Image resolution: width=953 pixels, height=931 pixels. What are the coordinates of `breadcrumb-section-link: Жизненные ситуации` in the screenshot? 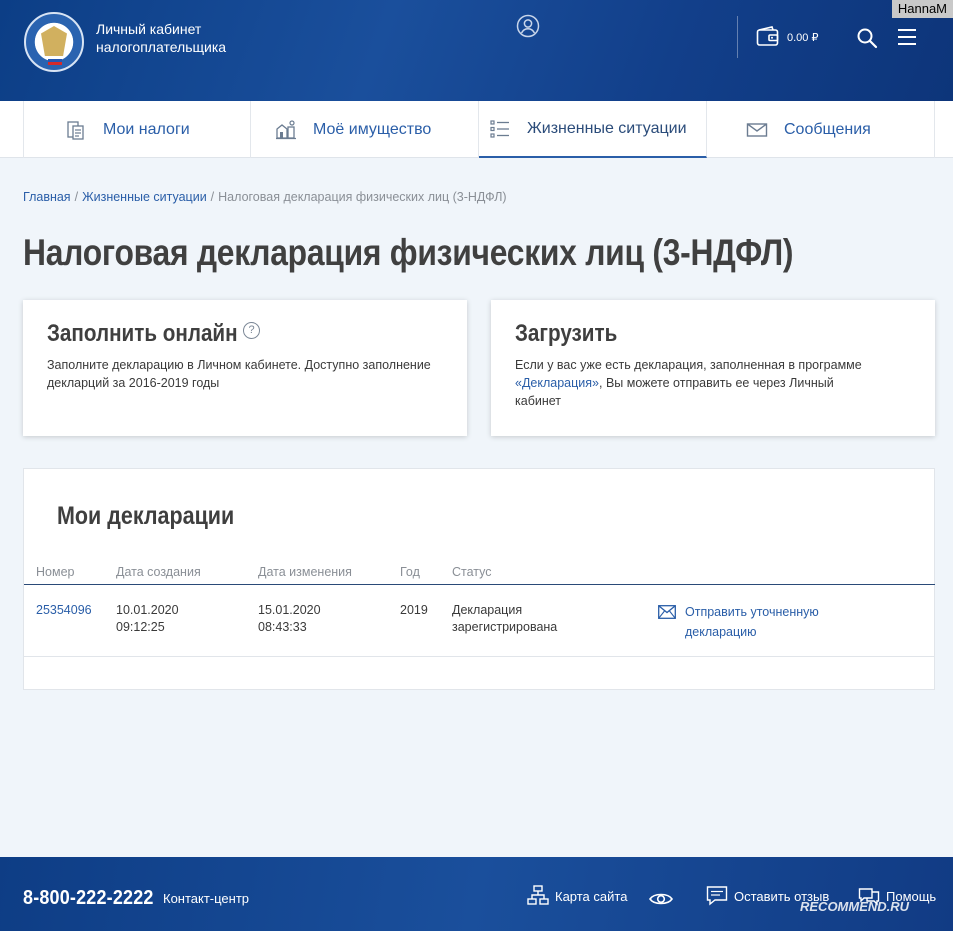 It's located at (144, 197).